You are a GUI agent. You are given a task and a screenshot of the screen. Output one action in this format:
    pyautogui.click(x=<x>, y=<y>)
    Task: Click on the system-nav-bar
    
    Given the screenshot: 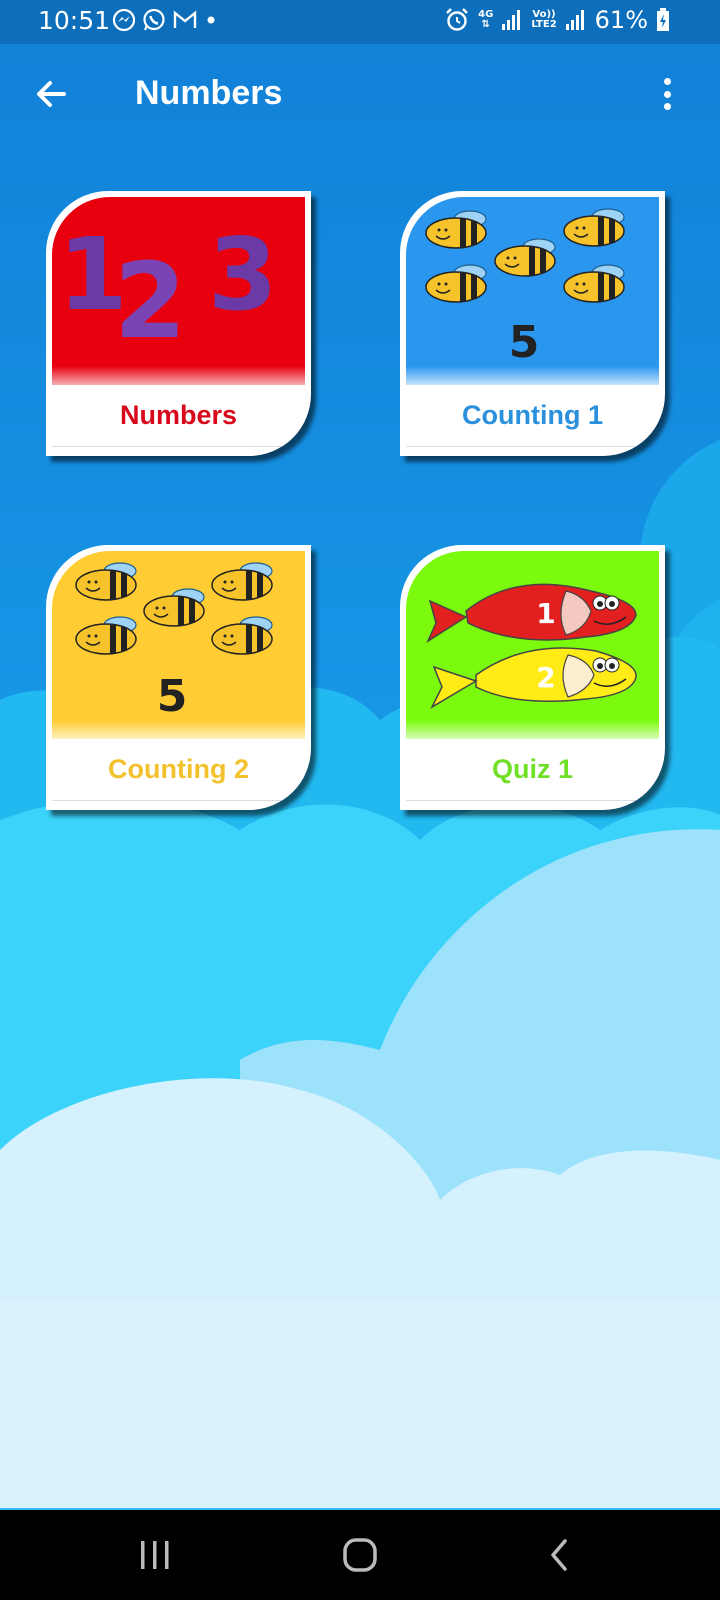 What is the action you would take?
    pyautogui.click(x=360, y=1554)
    